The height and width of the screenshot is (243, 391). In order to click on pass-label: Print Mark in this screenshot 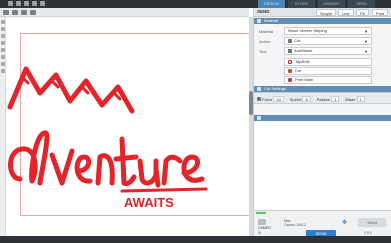, I will do `click(304, 79)`.